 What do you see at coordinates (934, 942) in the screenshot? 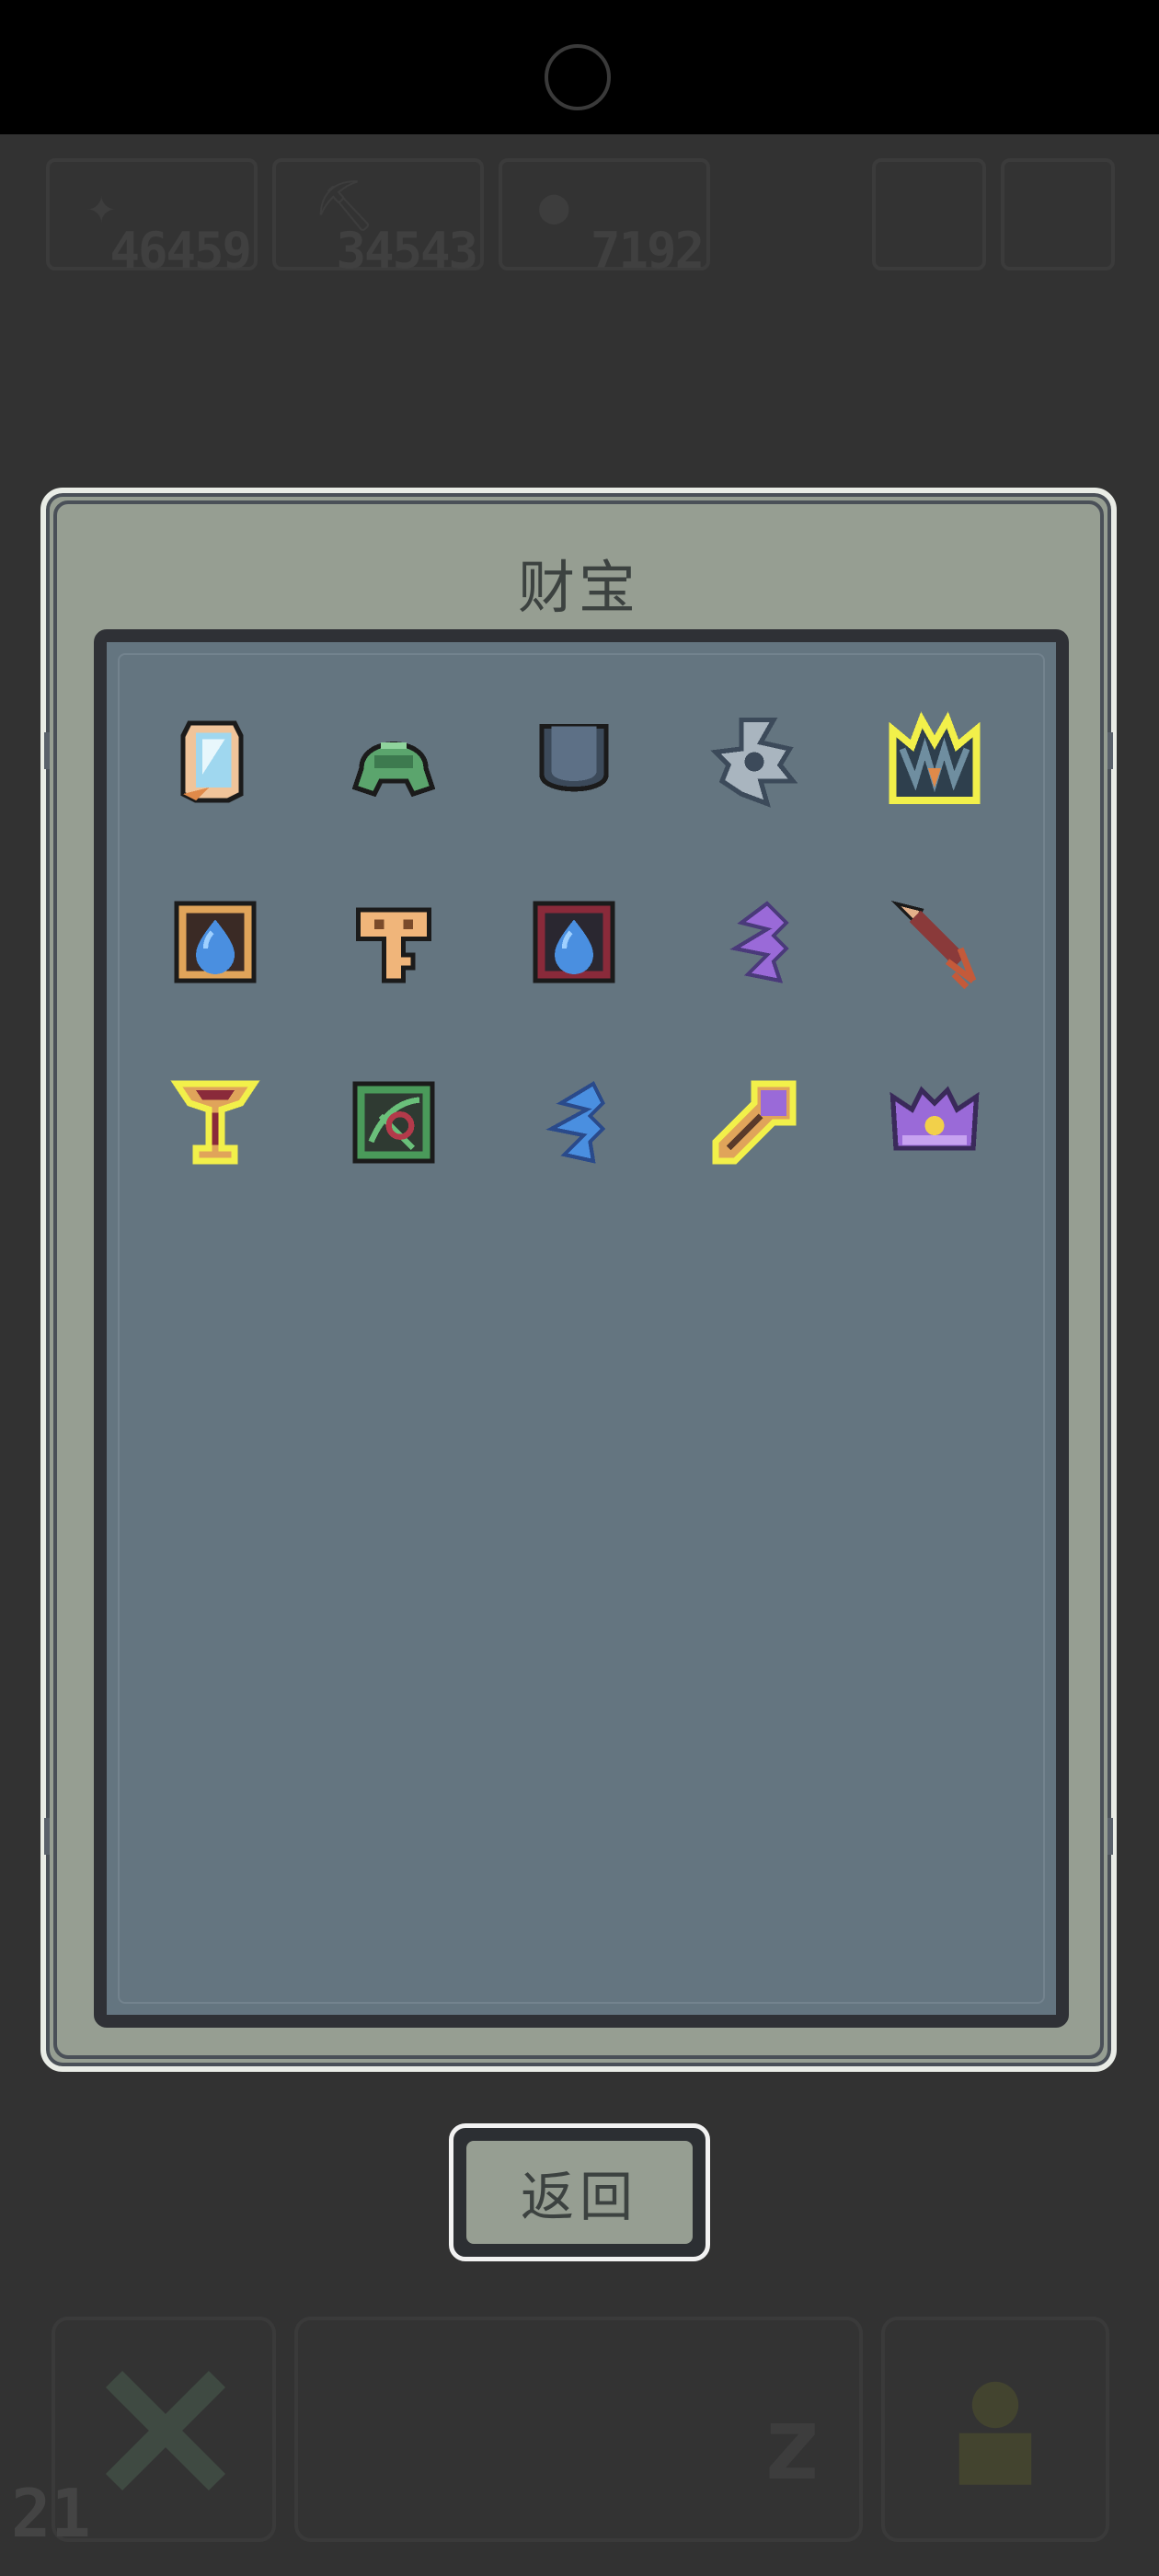
I see `copper-arrow-icon` at bounding box center [934, 942].